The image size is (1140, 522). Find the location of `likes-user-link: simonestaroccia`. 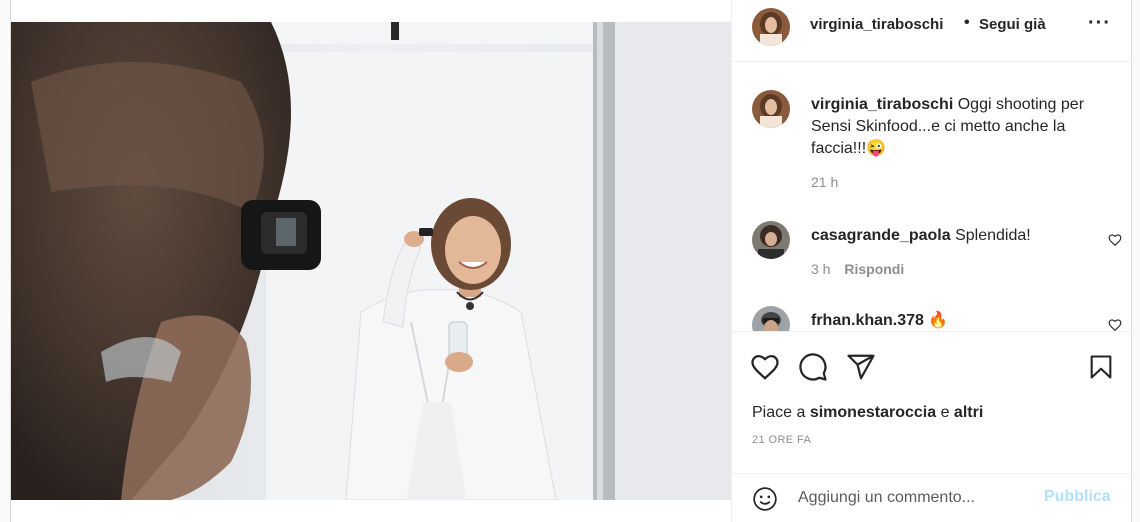

likes-user-link: simonestaroccia is located at coordinates (873, 412).